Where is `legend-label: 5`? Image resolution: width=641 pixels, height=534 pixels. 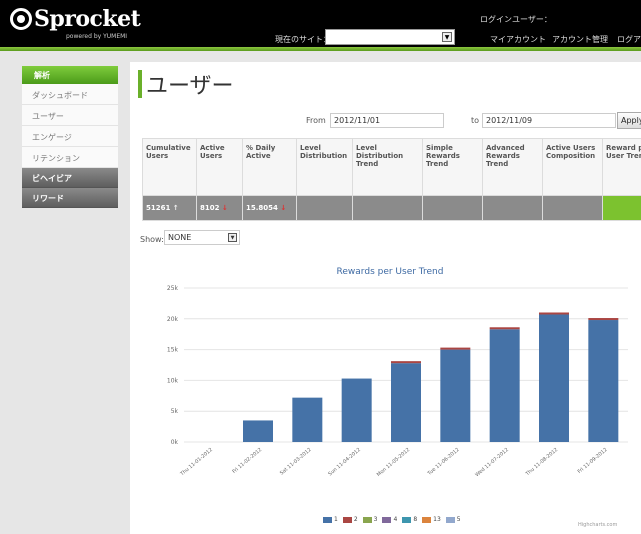 legend-label: 5 is located at coordinates (458, 519).